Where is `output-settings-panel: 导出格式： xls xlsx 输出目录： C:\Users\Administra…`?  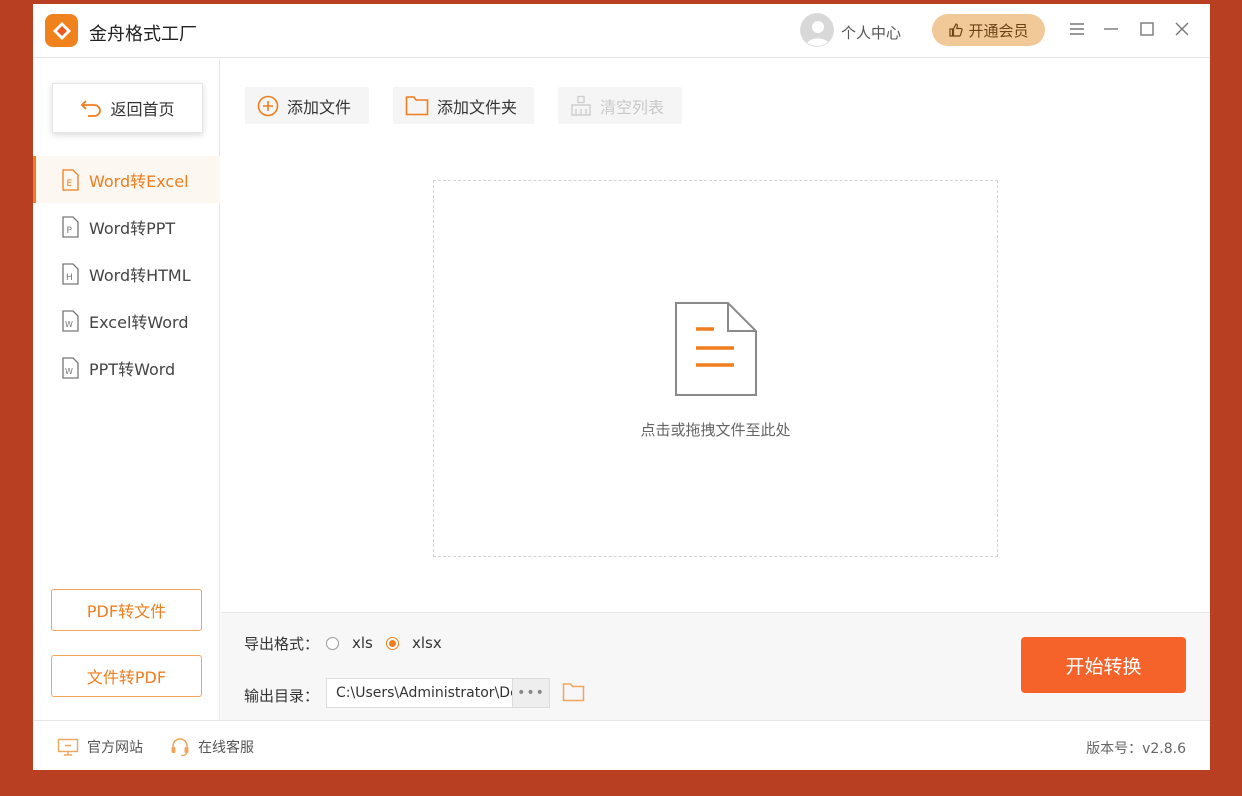
output-settings-panel: 导出格式： xls xlsx 输出目录： C:\Users\Administra… is located at coordinates (715, 666).